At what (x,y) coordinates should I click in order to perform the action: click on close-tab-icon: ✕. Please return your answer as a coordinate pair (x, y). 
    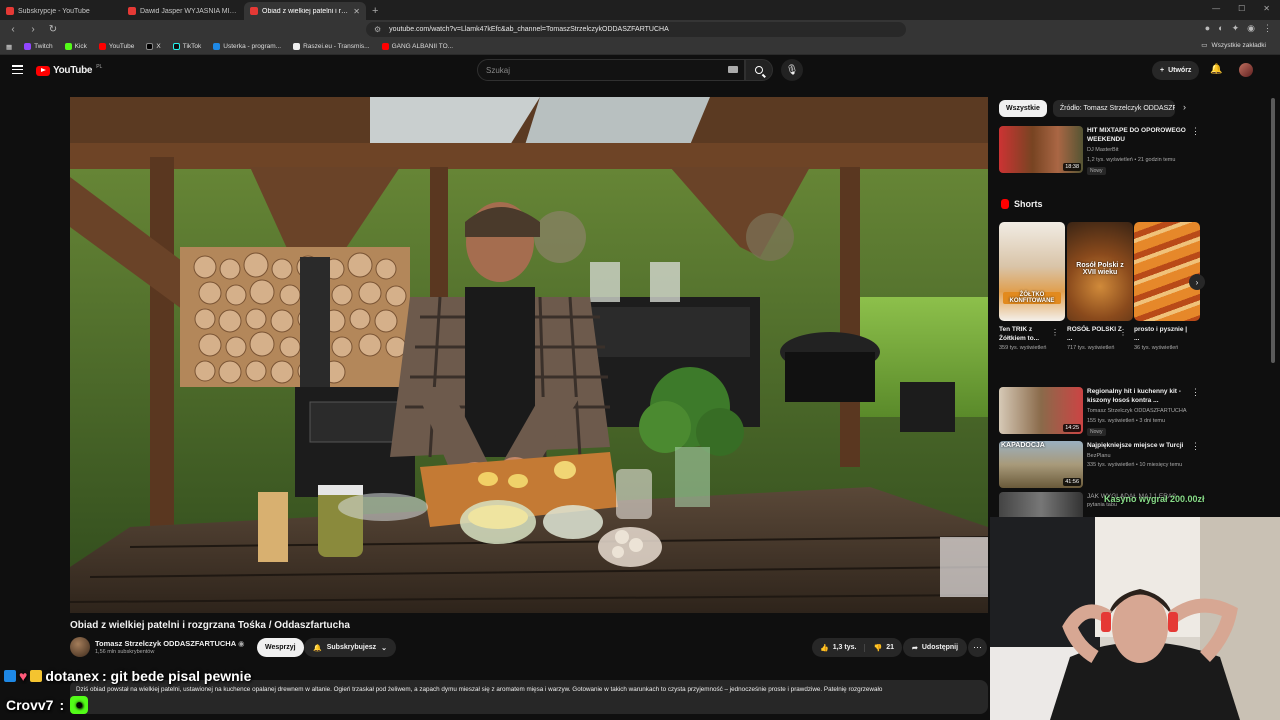
    Looking at the image, I should click on (356, 11).